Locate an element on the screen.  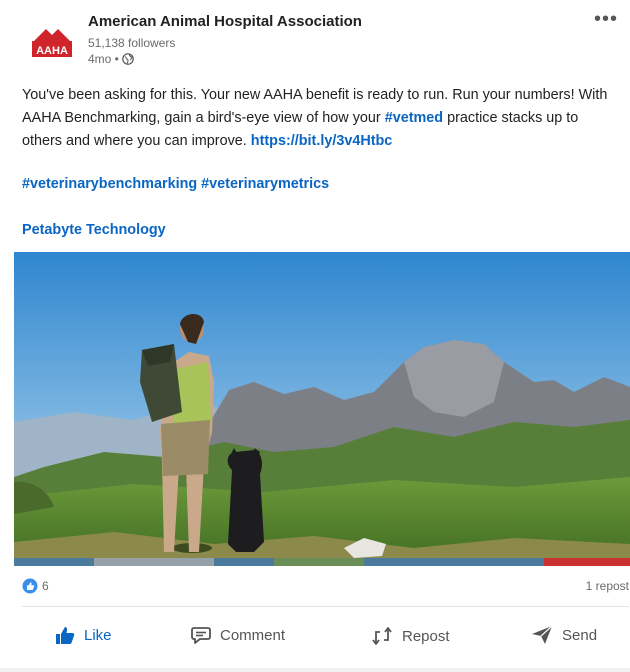
reaction-count: 6 is located at coordinates (45, 586).